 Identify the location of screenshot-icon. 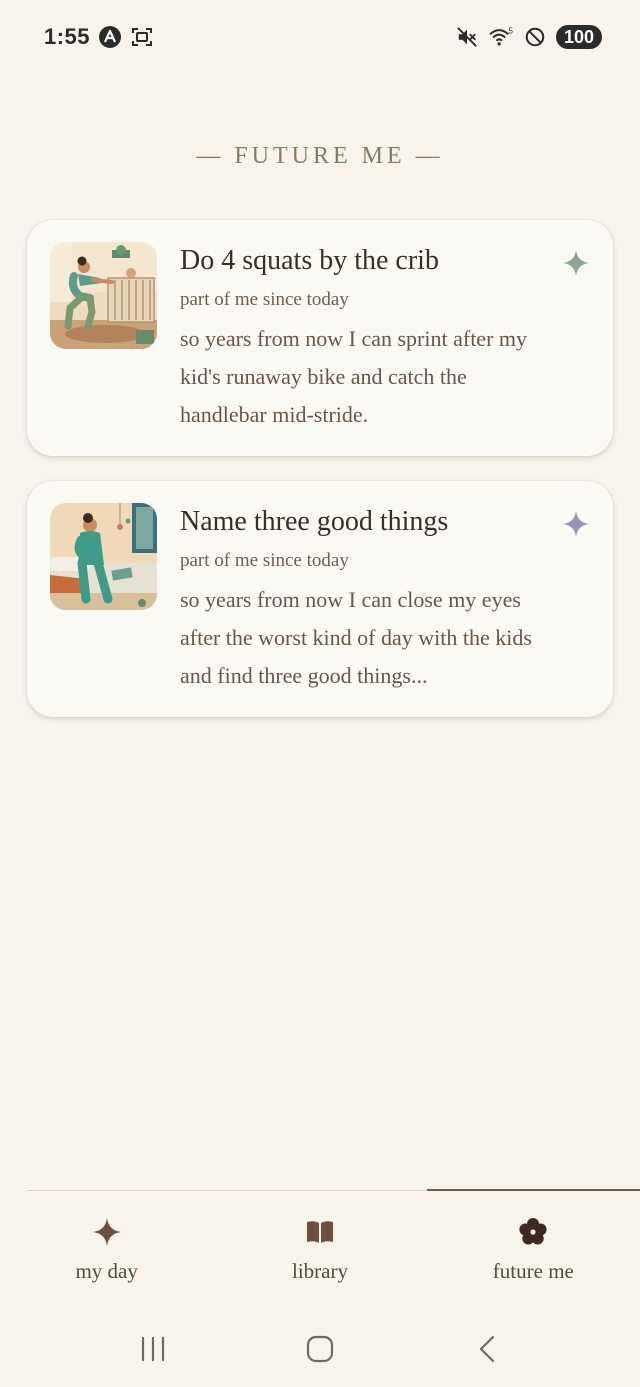
(142, 37).